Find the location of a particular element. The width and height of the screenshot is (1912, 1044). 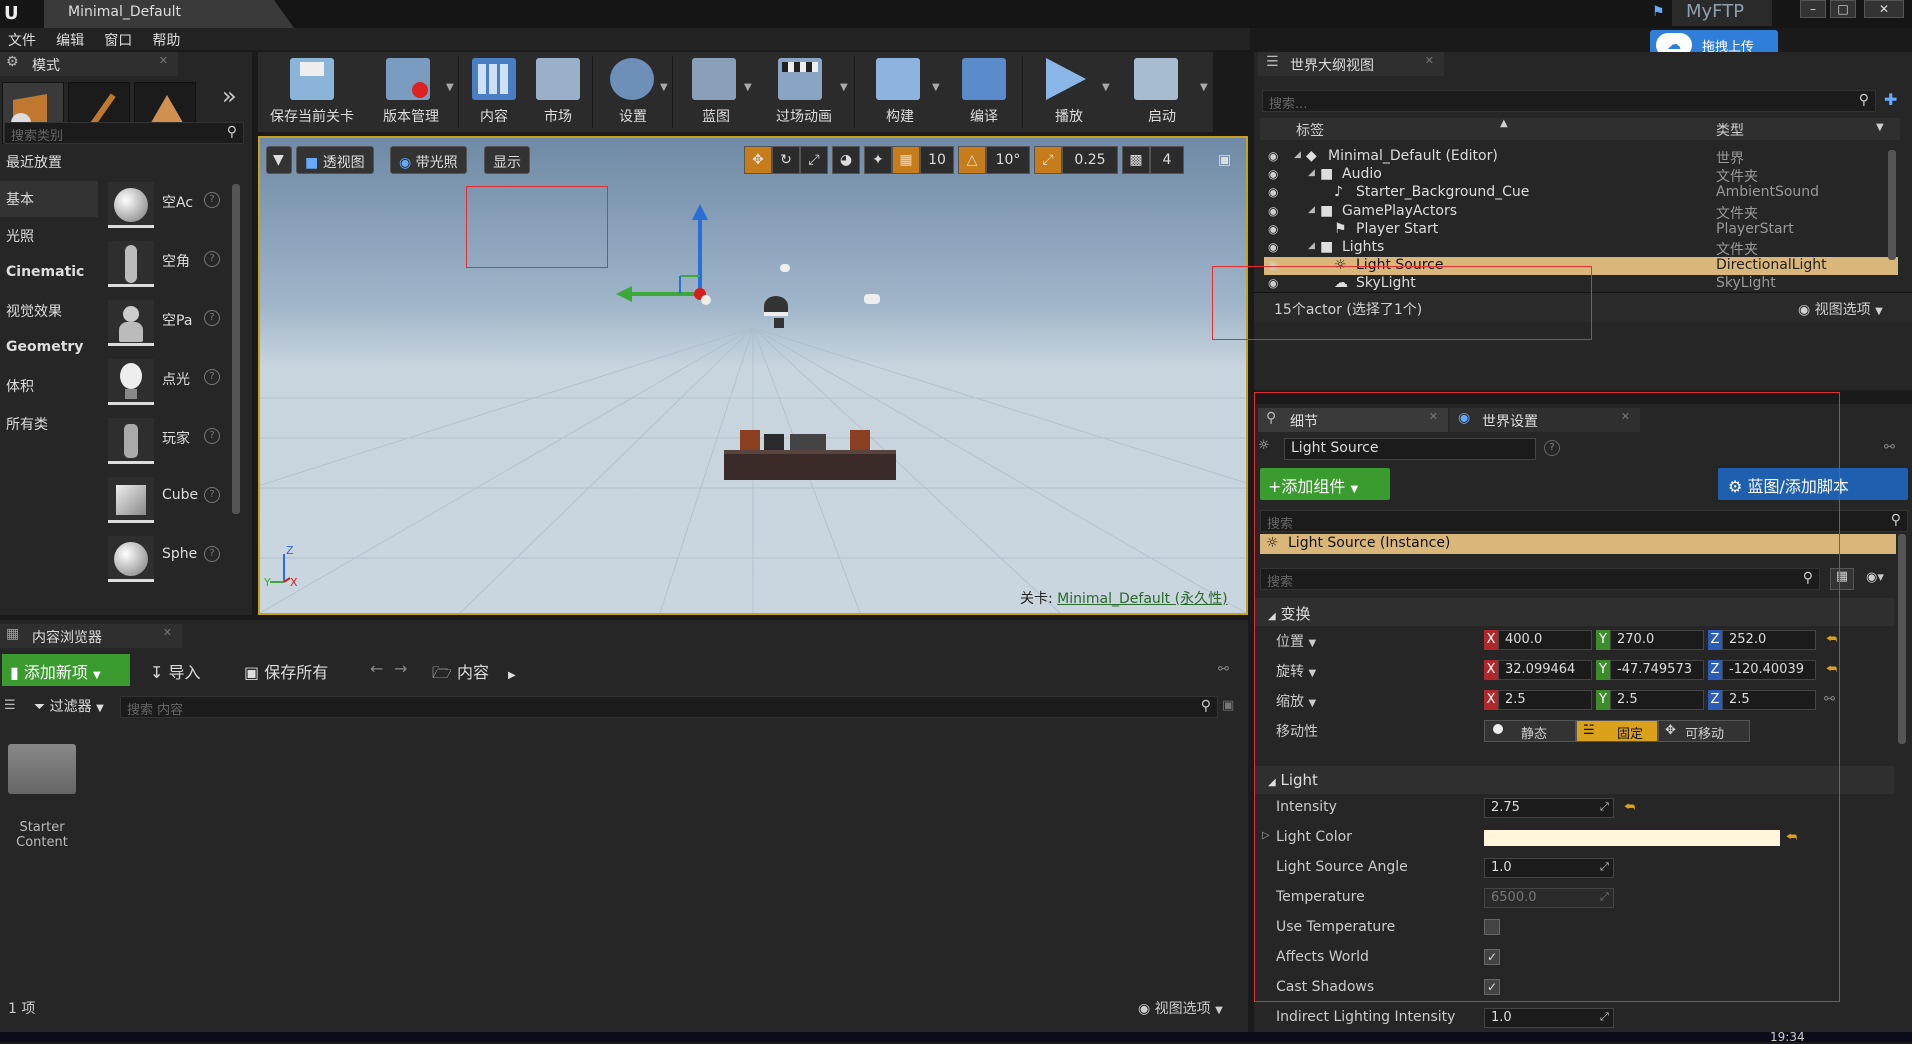

viewport-options-button: ▼ is located at coordinates (279, 160).